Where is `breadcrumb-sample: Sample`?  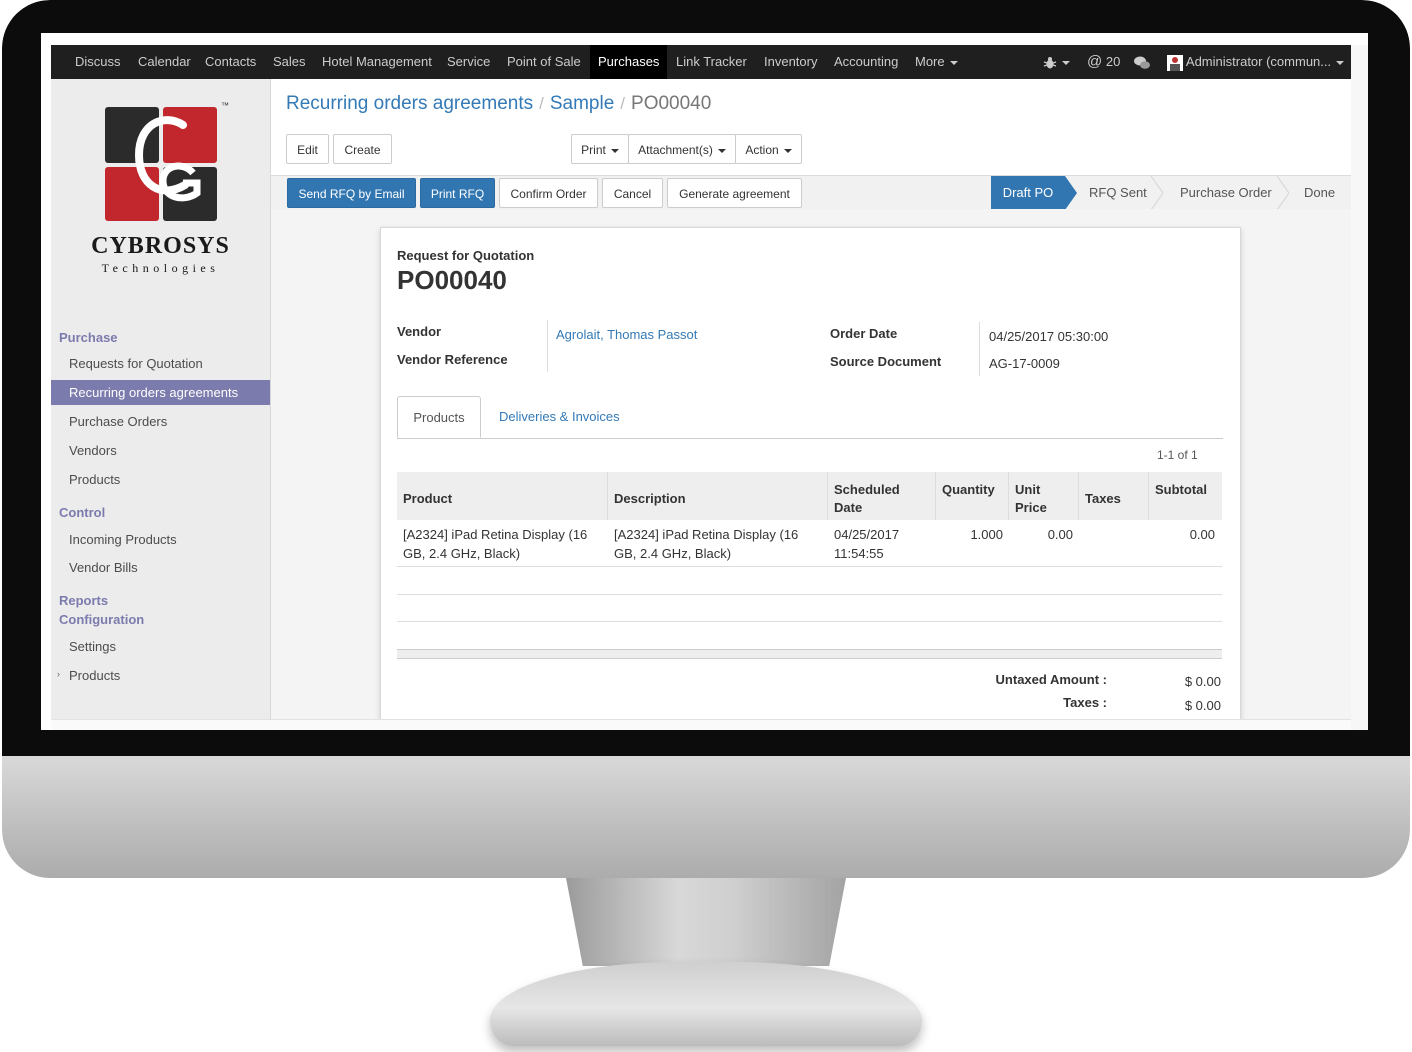
breadcrumb-sample: Sample is located at coordinates (582, 103).